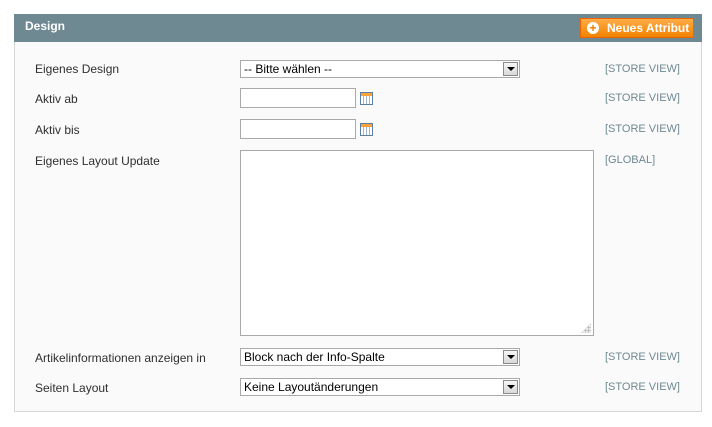 The width and height of the screenshot is (712, 427). I want to click on custom-design-label: Eigenes Design, so click(77, 69).